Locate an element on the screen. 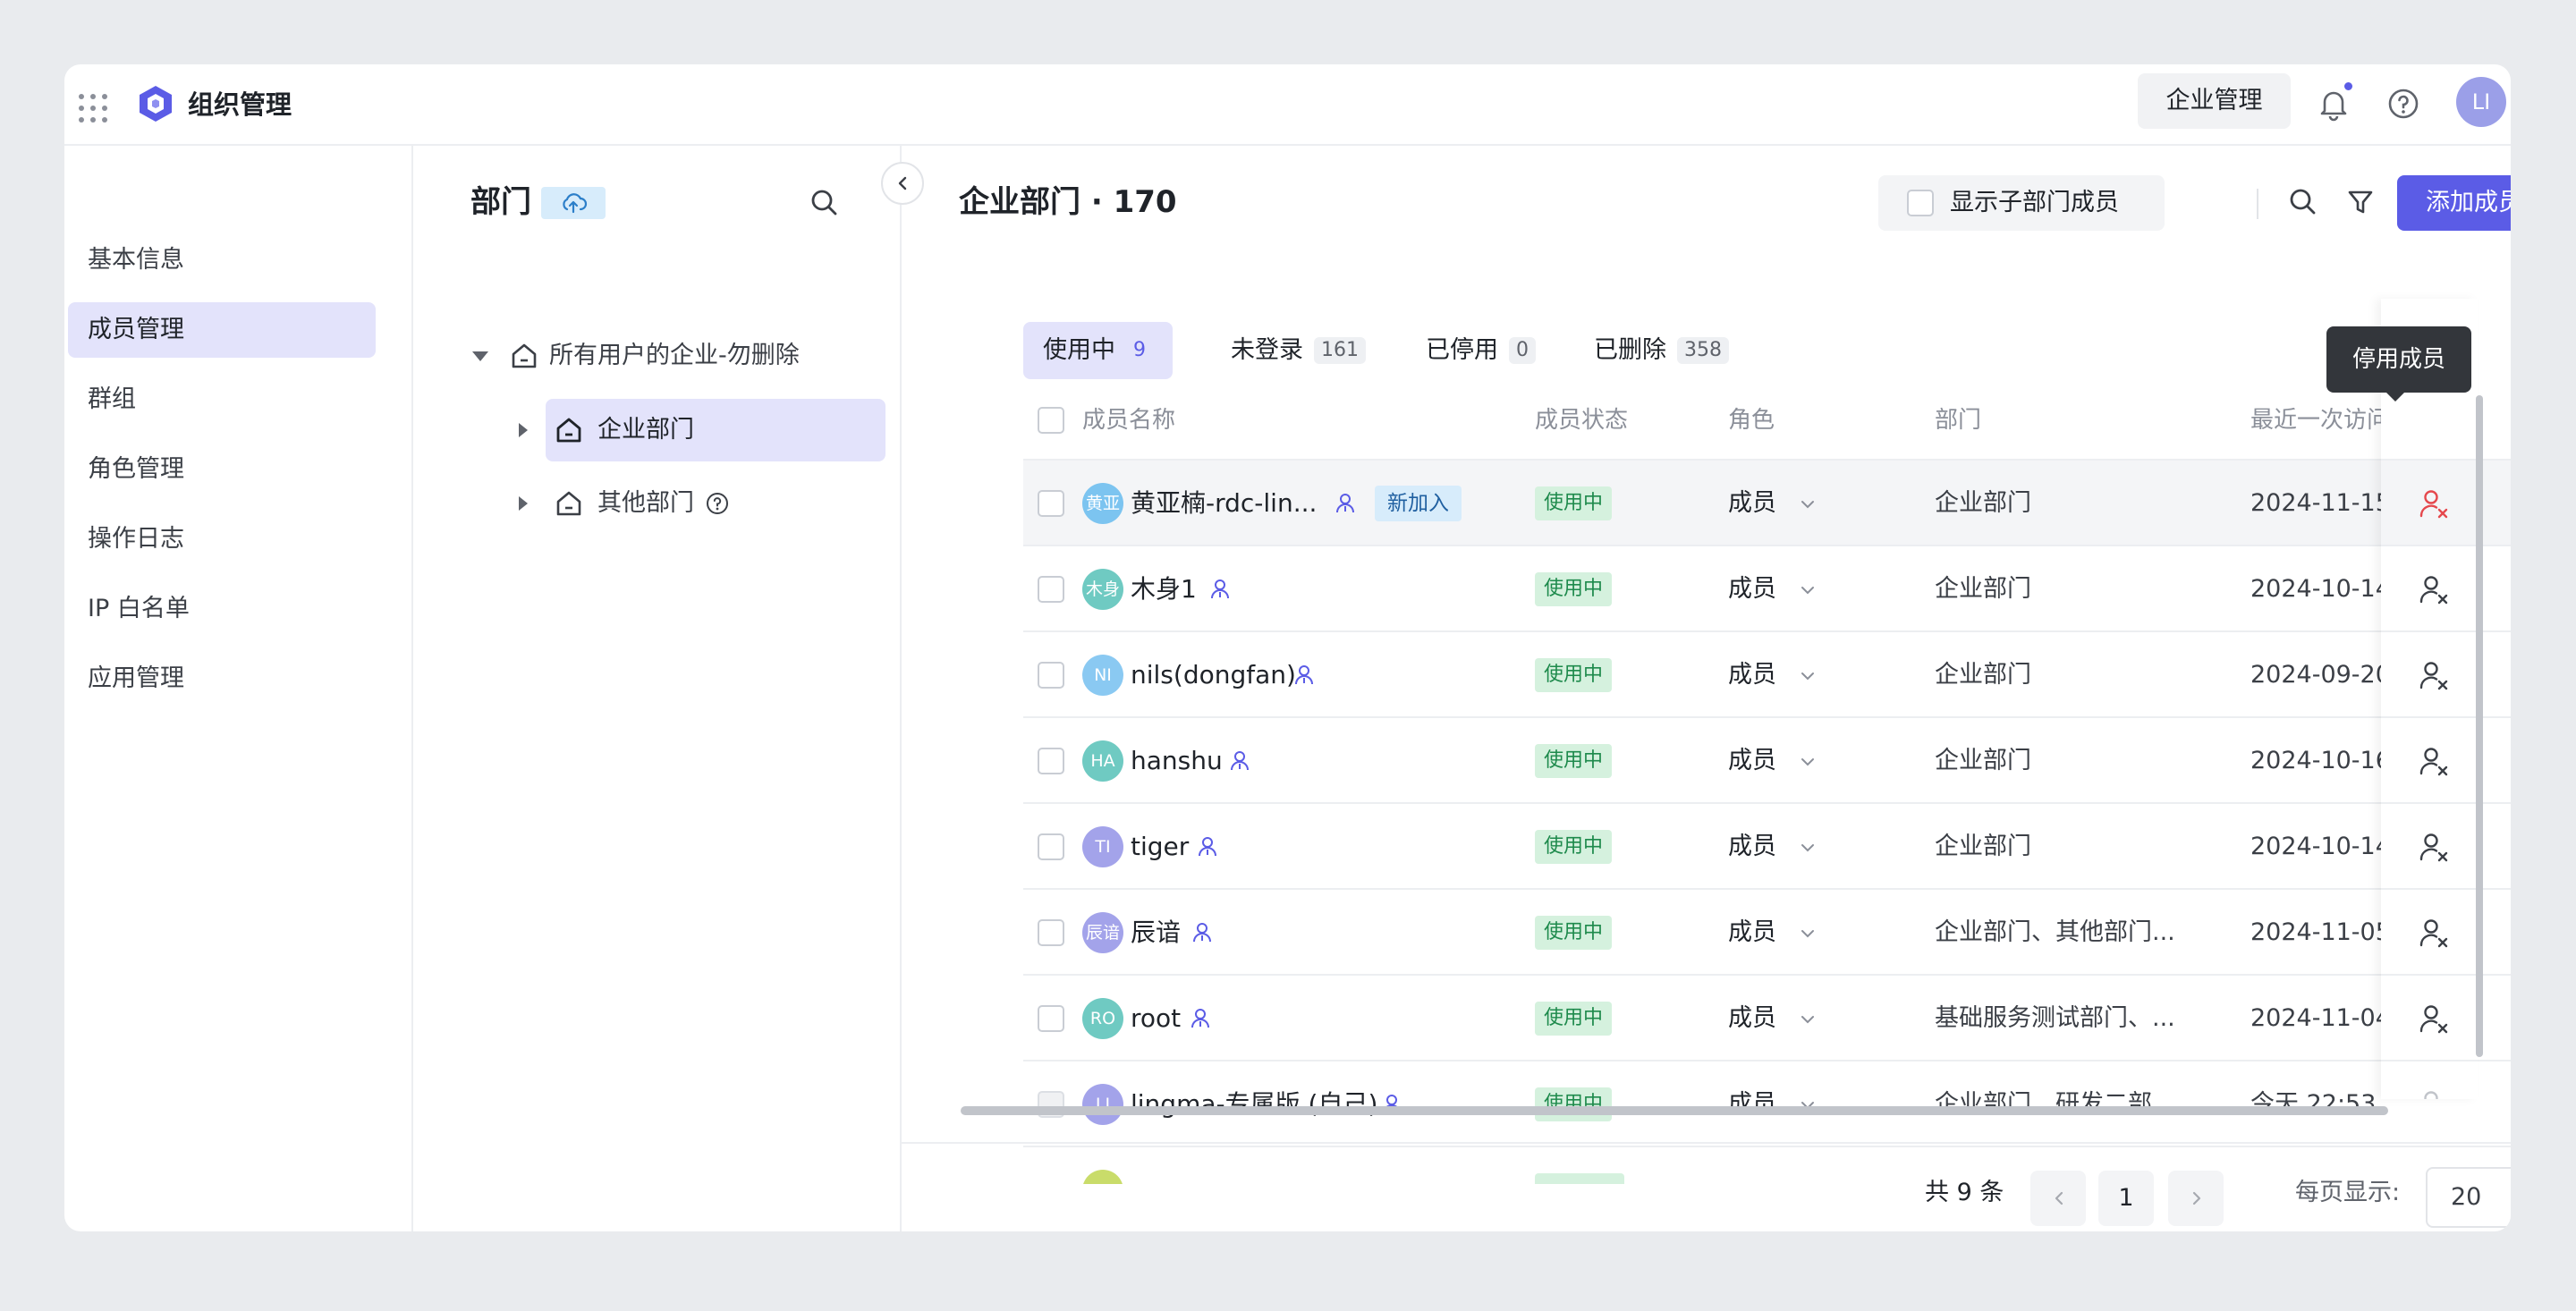  show-sub-dept-checkbox is located at coordinates (1920, 203).